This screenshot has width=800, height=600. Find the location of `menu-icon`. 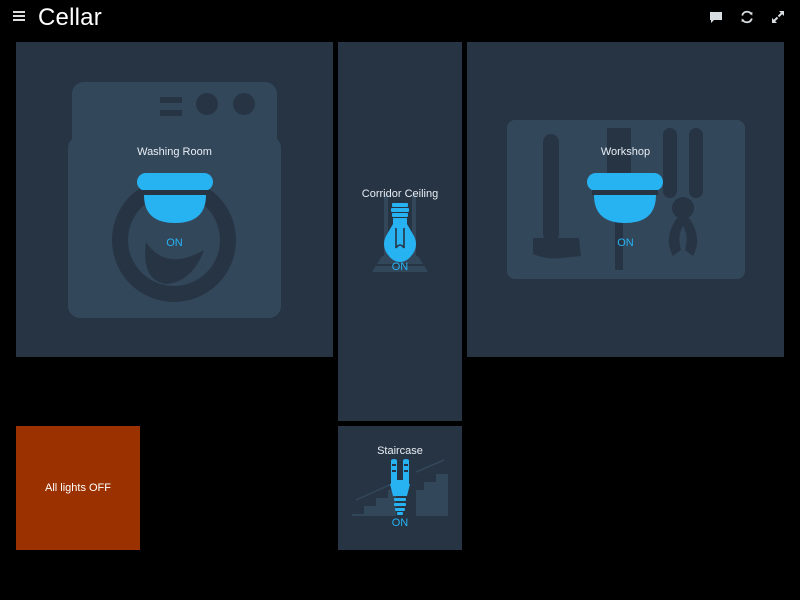

menu-icon is located at coordinates (19, 16).